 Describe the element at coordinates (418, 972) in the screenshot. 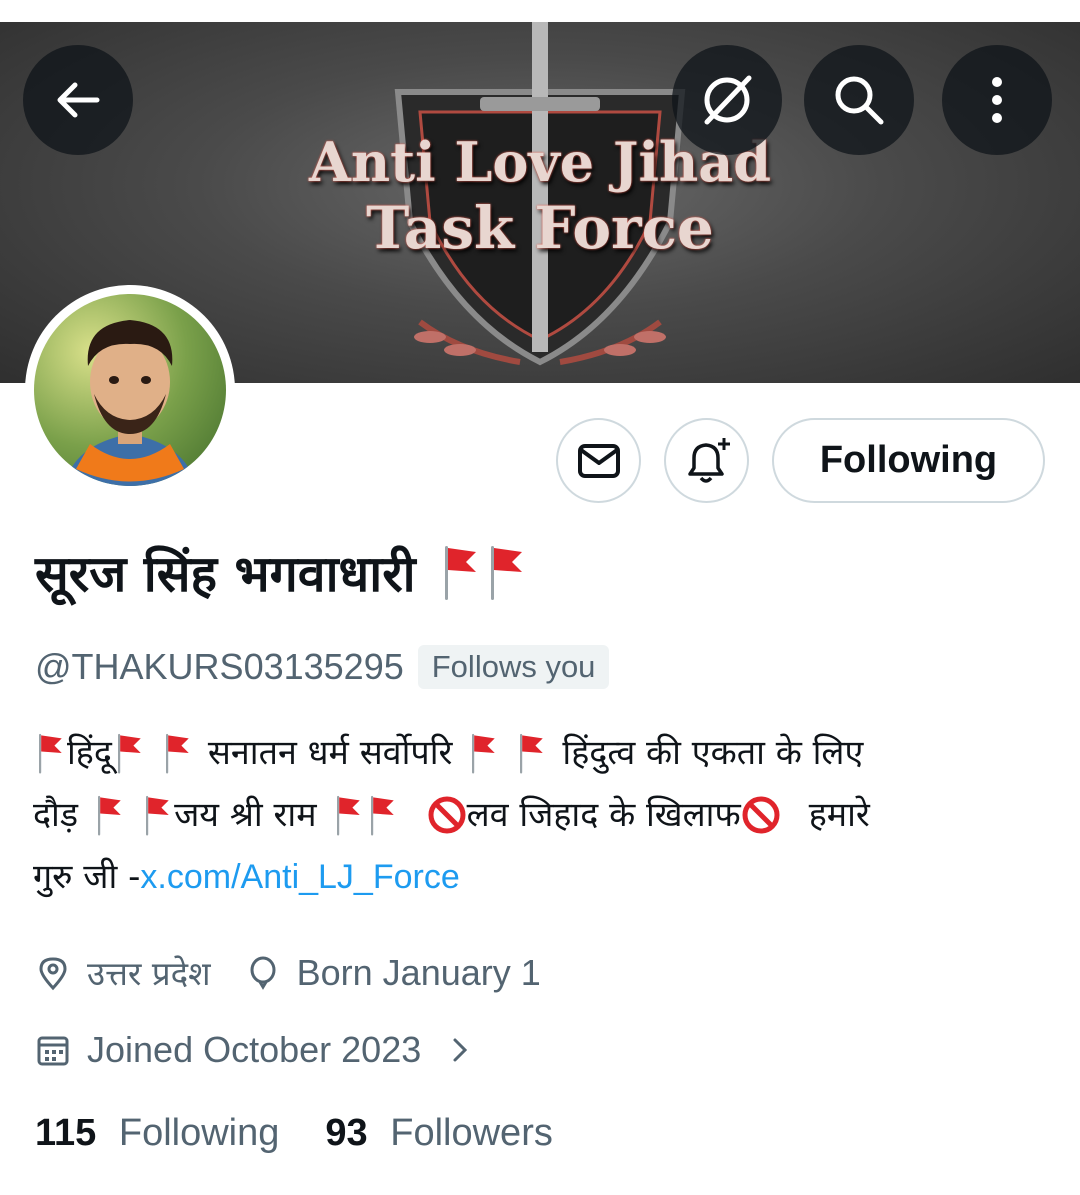

I see `birthday-text: Born January 1` at that location.